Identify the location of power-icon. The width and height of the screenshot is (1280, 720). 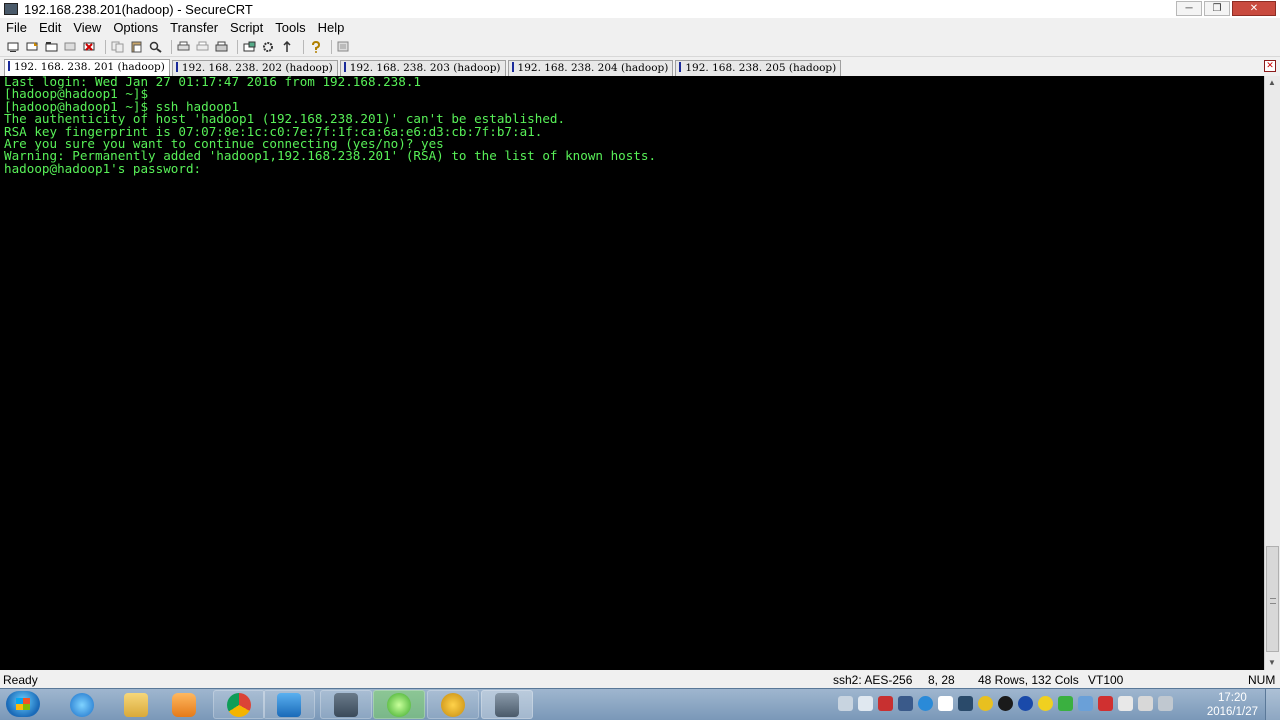
(1125, 703).